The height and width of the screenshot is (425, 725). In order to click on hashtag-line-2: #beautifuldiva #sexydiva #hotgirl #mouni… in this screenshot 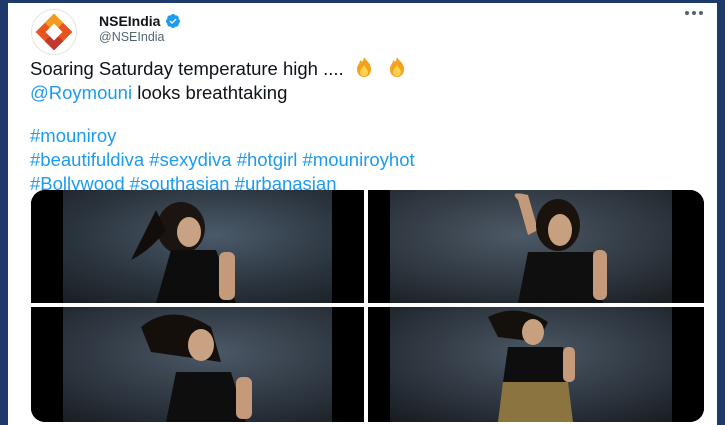, I will do `click(360, 160)`.